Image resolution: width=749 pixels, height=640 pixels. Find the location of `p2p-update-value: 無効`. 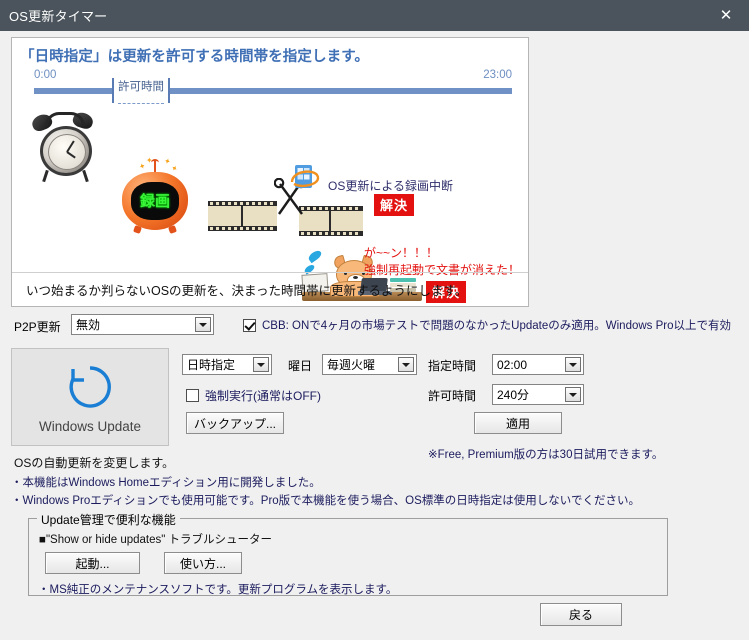

p2p-update-value: 無効 is located at coordinates (88, 325).